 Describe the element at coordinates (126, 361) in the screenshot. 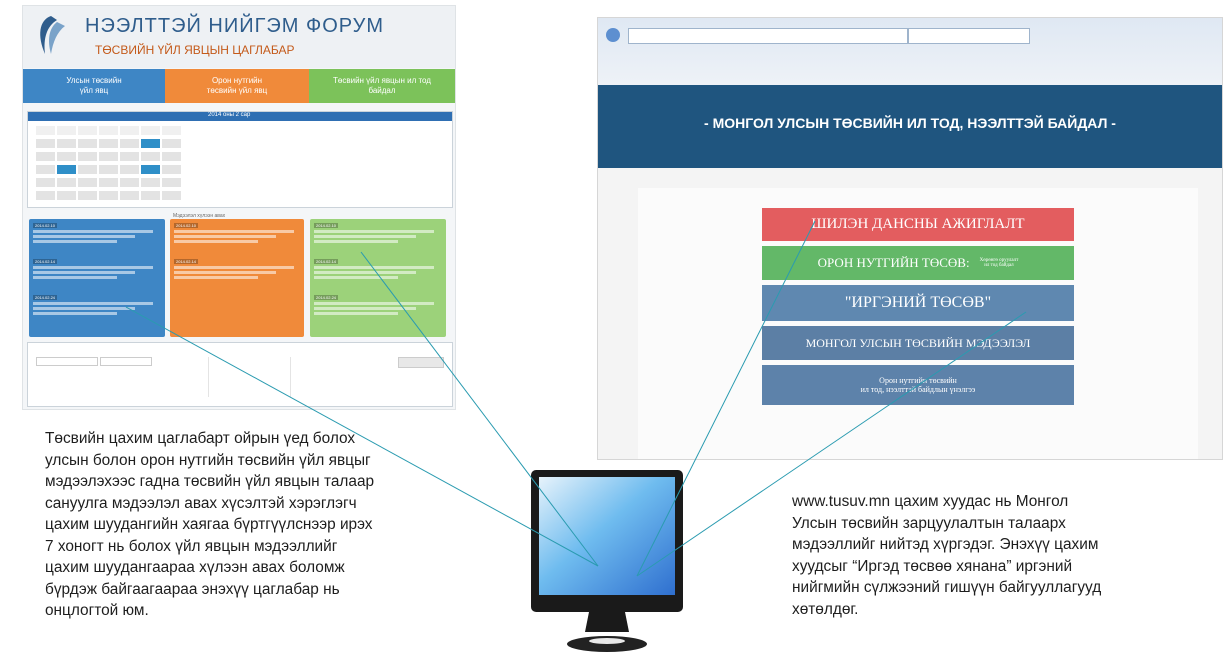

I see `name-input` at that location.